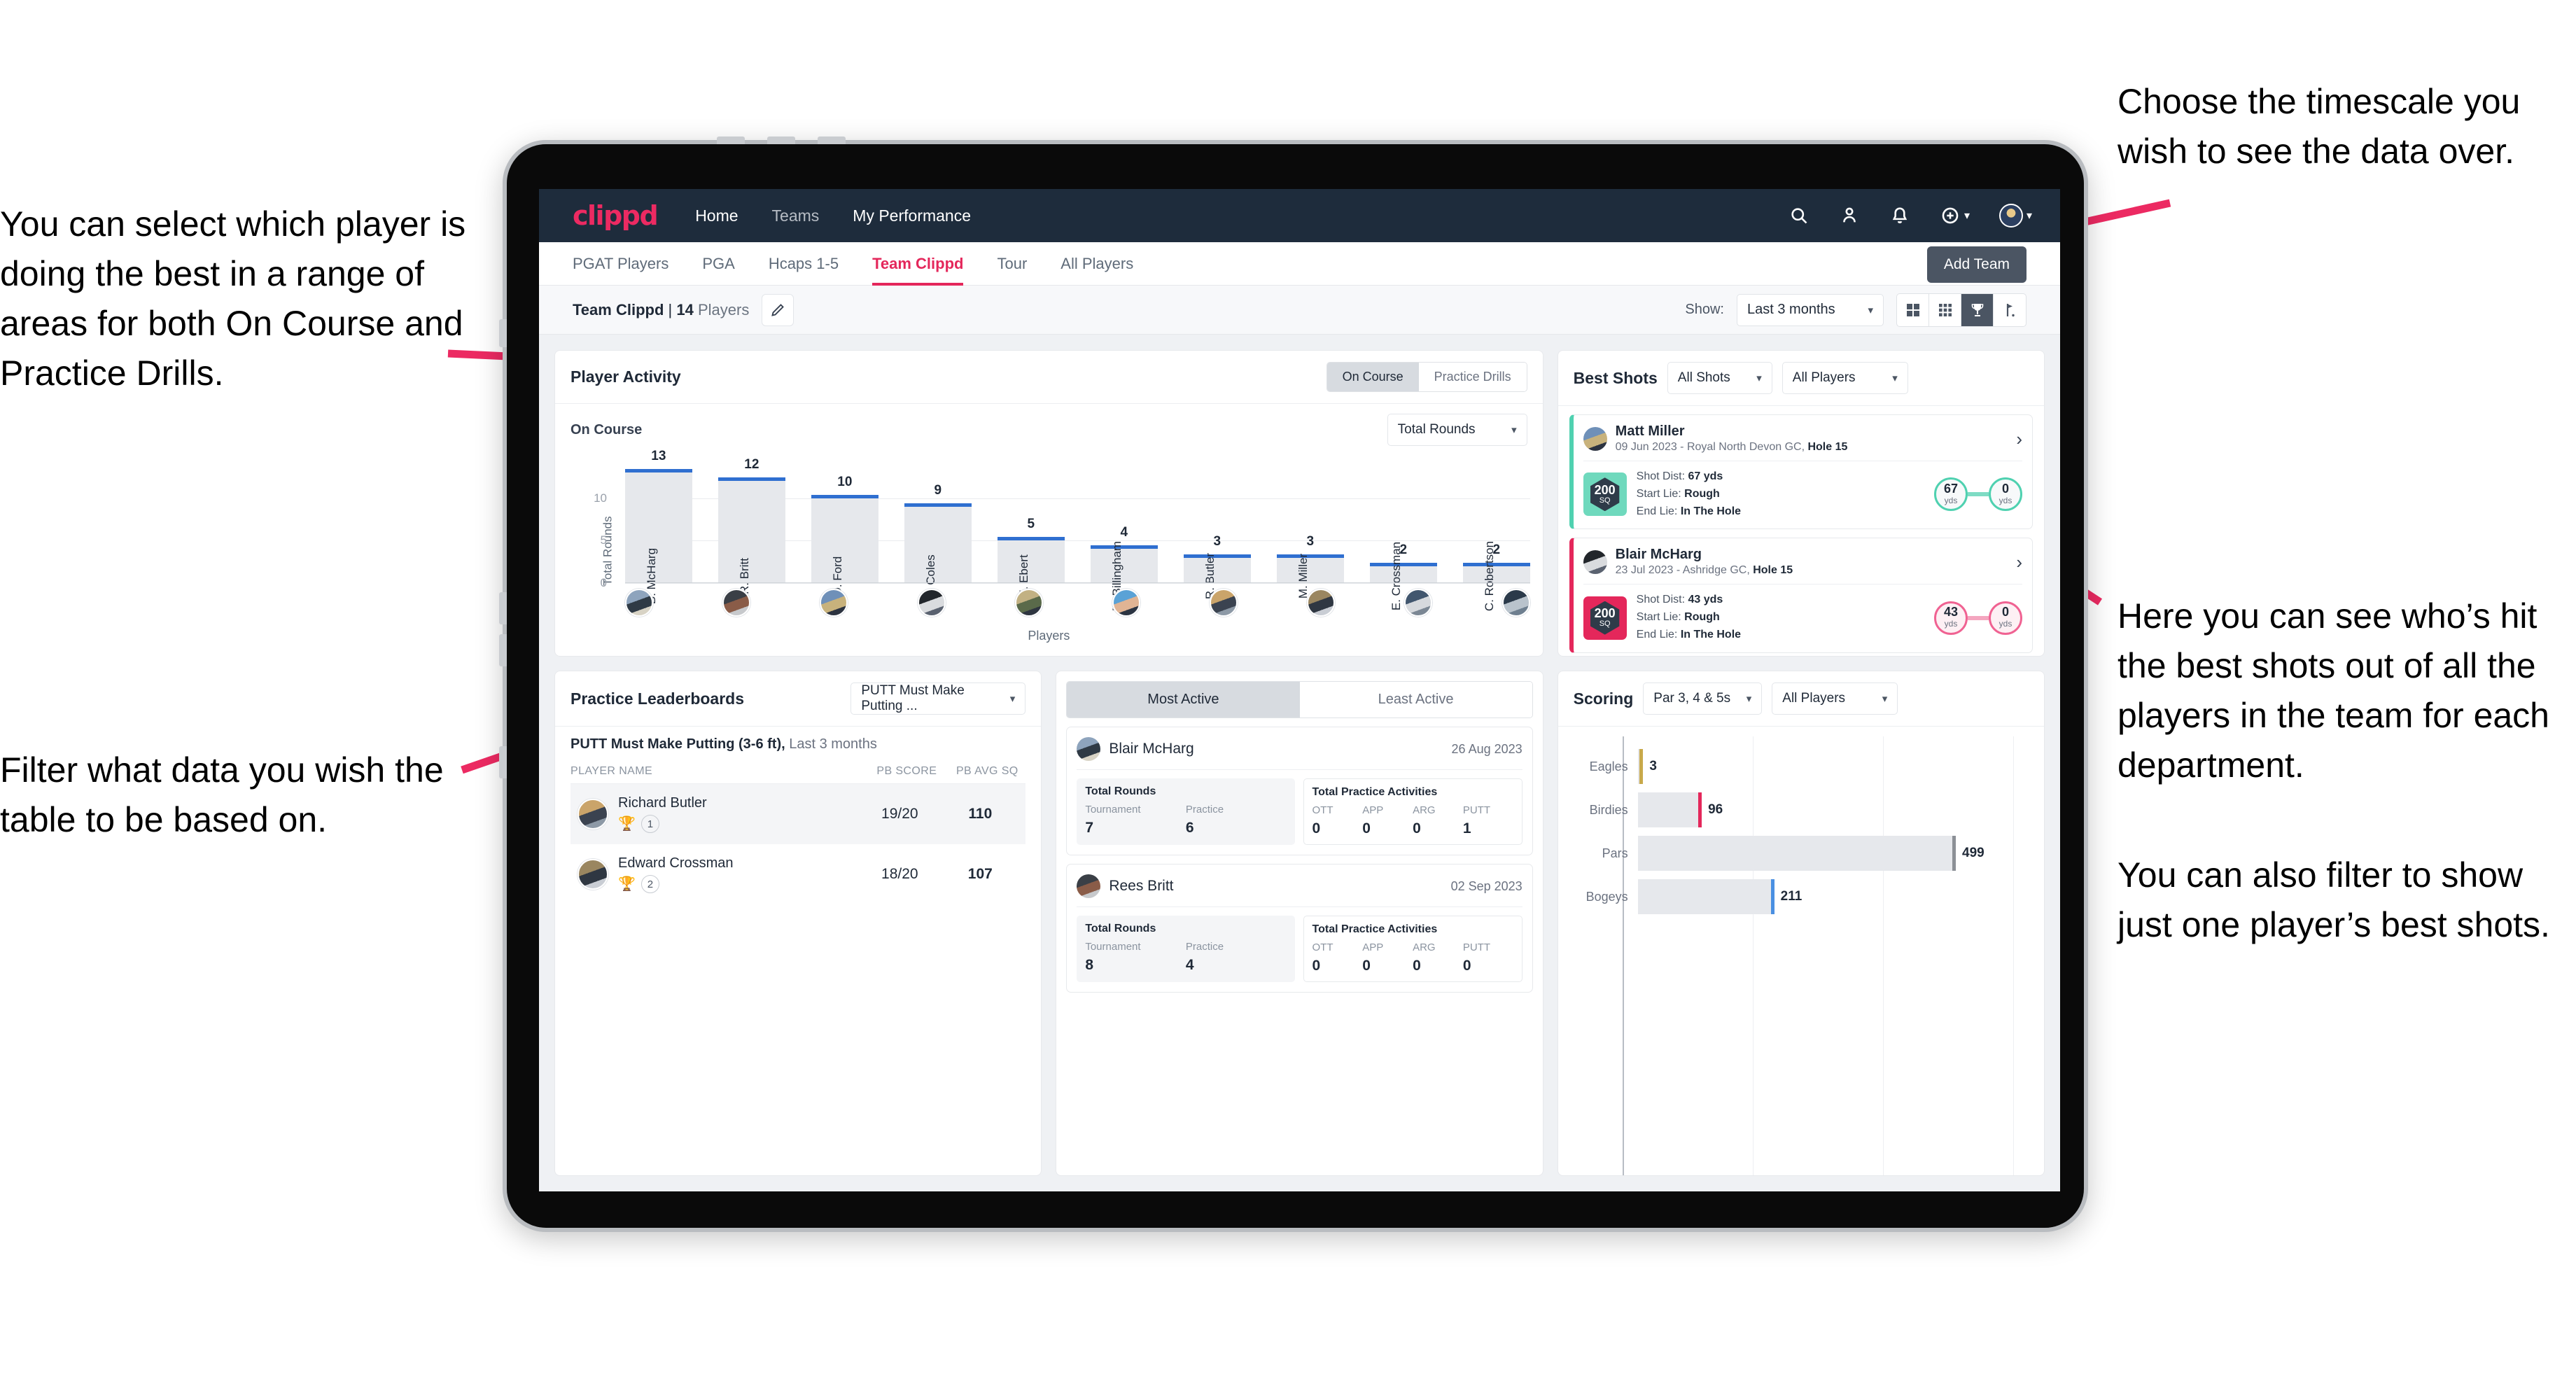 This screenshot has width=2576, height=1386. I want to click on scoring-par-filter: Par 3, 4 & 5s ▾, so click(1703, 698).